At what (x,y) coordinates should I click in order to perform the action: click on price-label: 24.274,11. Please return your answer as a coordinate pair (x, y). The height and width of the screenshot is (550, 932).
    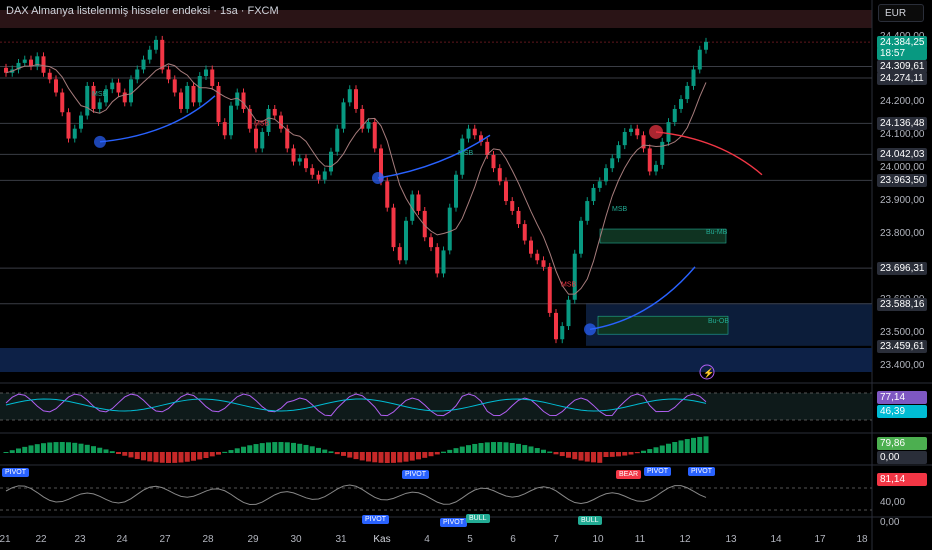
    Looking at the image, I should click on (902, 79).